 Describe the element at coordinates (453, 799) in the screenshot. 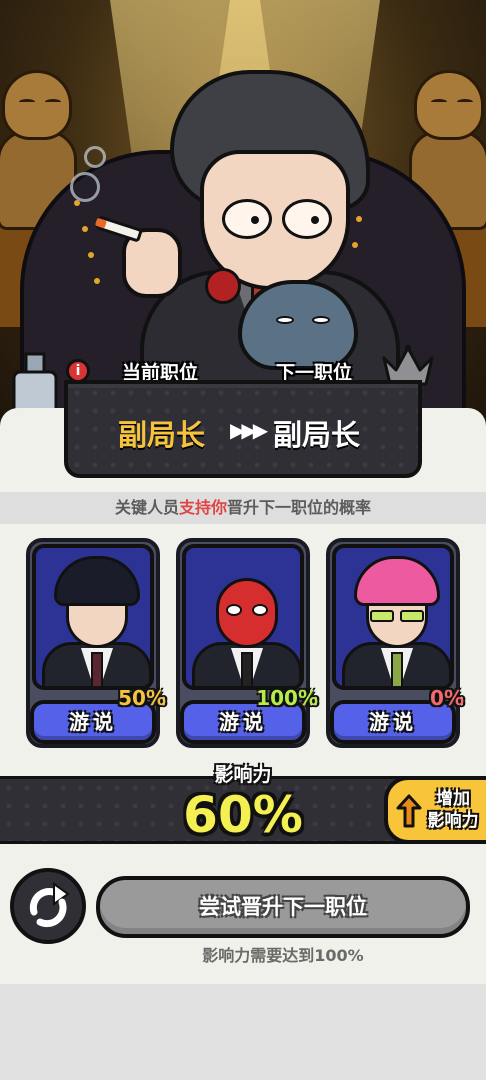

I see `add-influence-label-1: 增加` at that location.